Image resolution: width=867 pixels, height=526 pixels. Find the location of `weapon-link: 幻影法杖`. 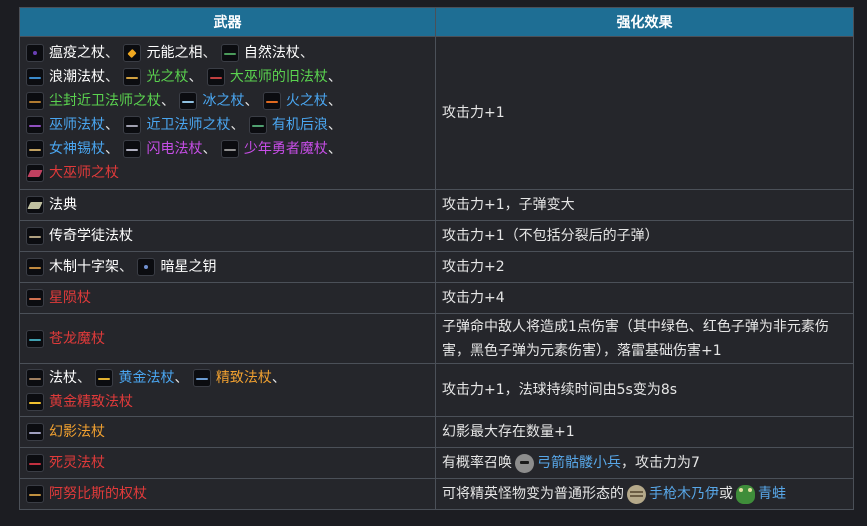

weapon-link: 幻影法杖 is located at coordinates (77, 432).